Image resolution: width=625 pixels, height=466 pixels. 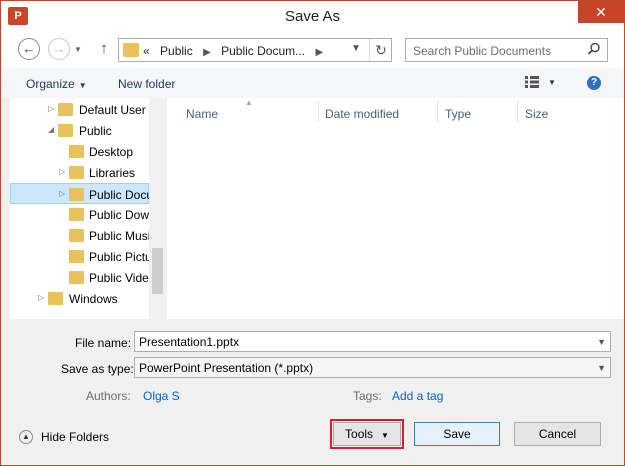 I want to click on file-name-label: File name:, so click(x=103, y=343).